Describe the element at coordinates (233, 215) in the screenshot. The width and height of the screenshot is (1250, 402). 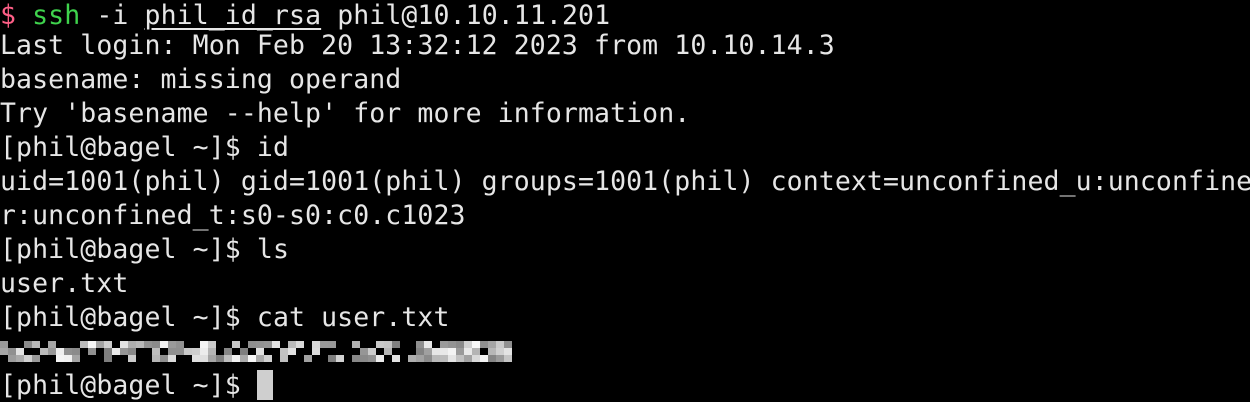
I see `id-output-line-2: r:unconfined_t:s0-s0:c0.c1023` at that location.